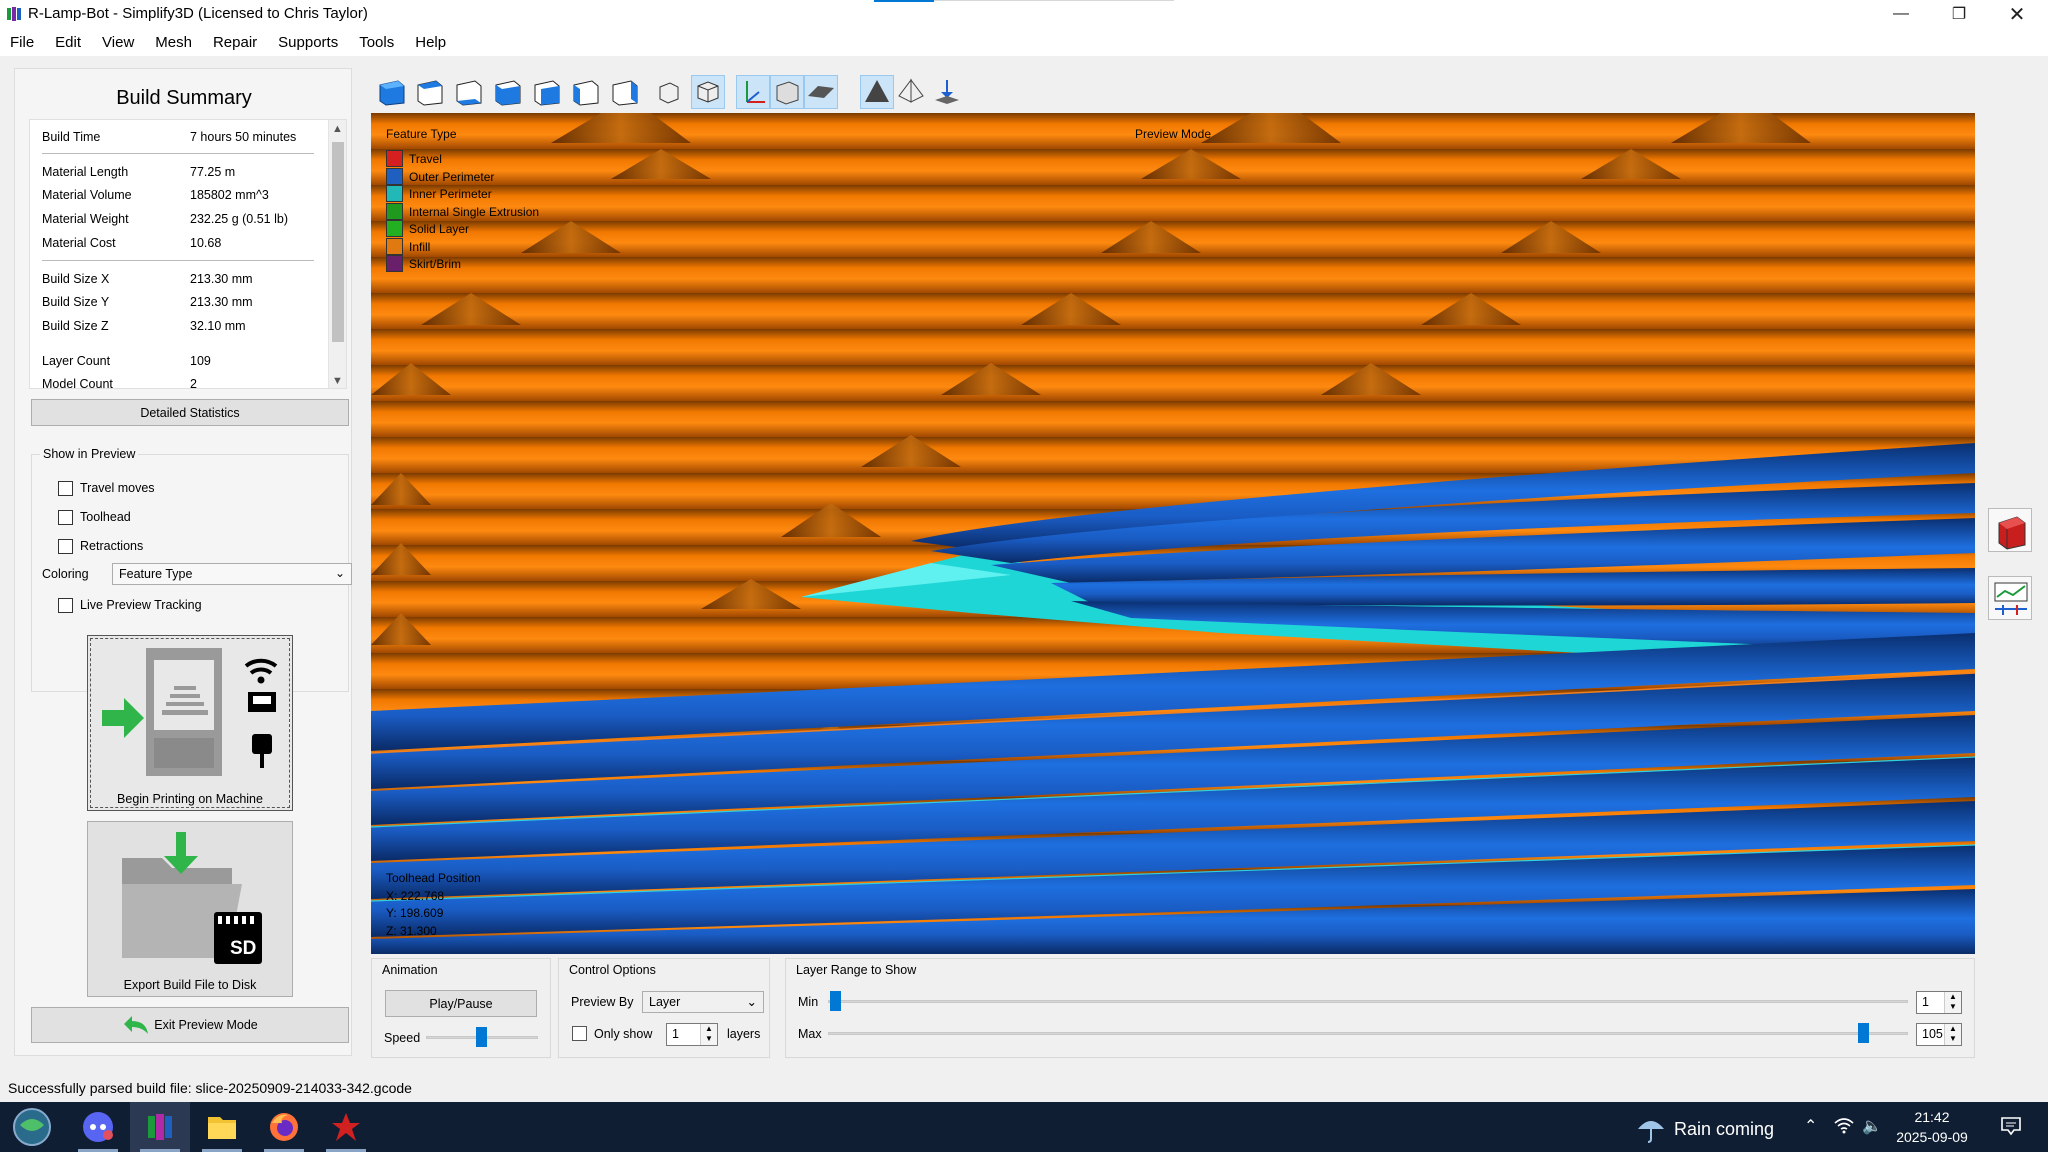 Image resolution: width=2048 pixels, height=1152 pixels. Describe the element at coordinates (665, 1002) in the screenshot. I see `preview-by-value: Layer` at that location.